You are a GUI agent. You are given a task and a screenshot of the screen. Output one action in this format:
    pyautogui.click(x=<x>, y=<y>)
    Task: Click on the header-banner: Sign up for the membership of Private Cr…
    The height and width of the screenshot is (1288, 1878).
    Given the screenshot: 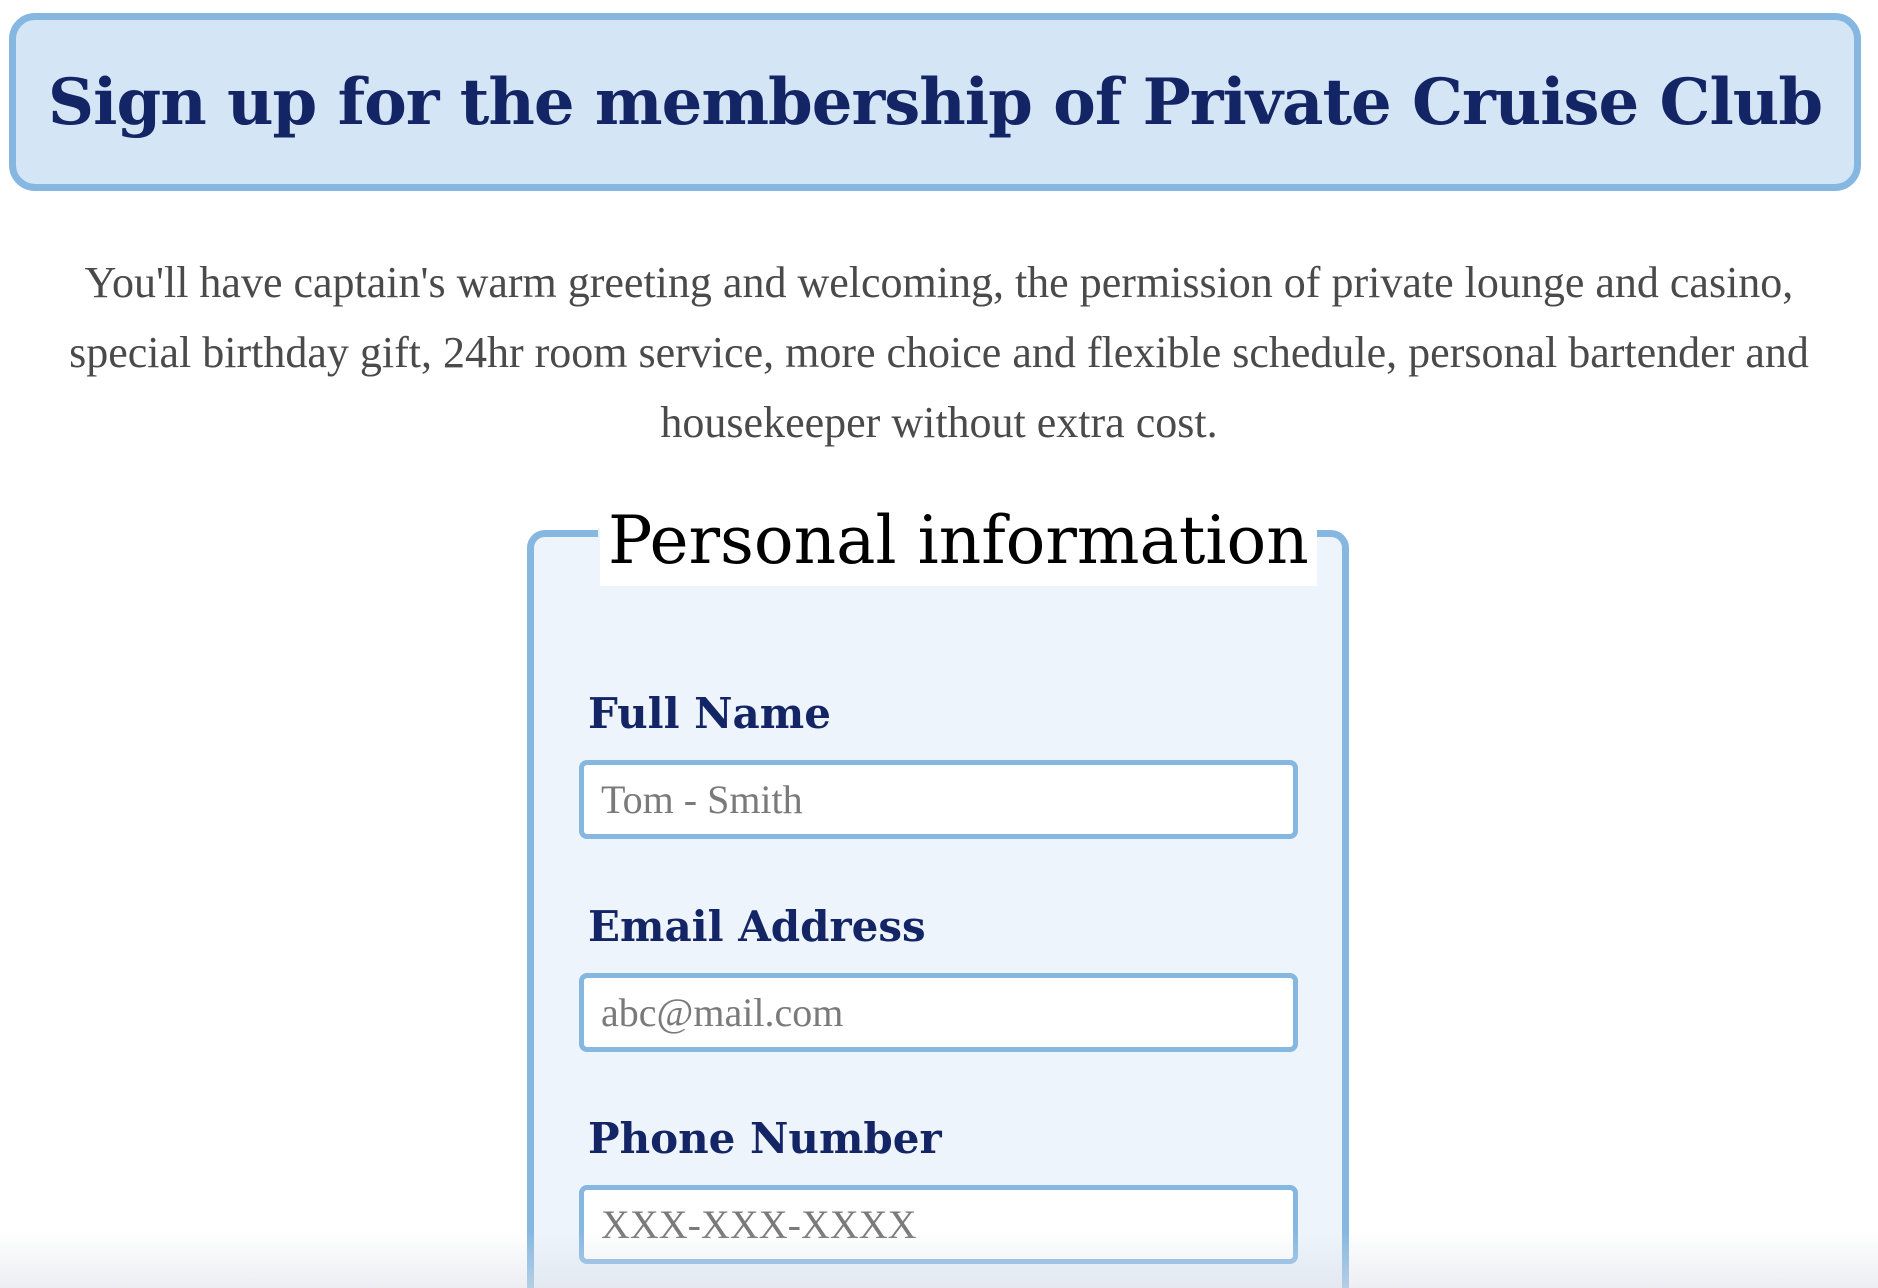 What is the action you would take?
    pyautogui.click(x=935, y=102)
    